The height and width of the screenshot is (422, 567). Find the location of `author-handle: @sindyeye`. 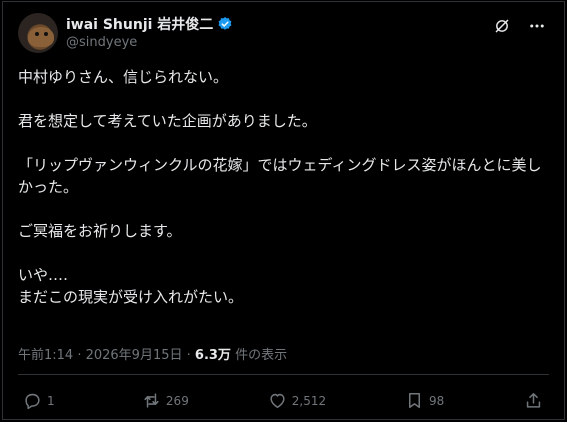

author-handle: @sindyeye is located at coordinates (101, 42).